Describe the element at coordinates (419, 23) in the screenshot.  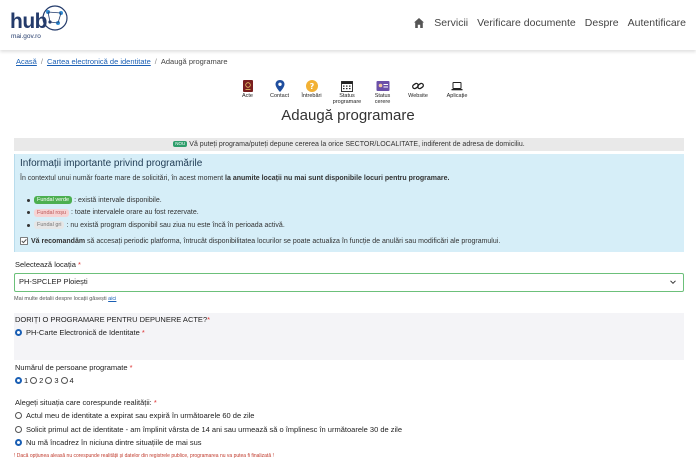
I see `home-icon` at that location.